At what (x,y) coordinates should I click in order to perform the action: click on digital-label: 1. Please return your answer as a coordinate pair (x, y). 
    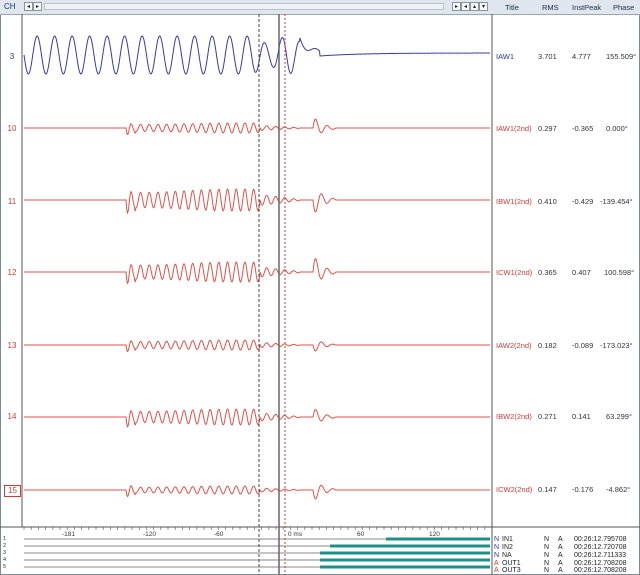
    Looking at the image, I should click on (5, 539).